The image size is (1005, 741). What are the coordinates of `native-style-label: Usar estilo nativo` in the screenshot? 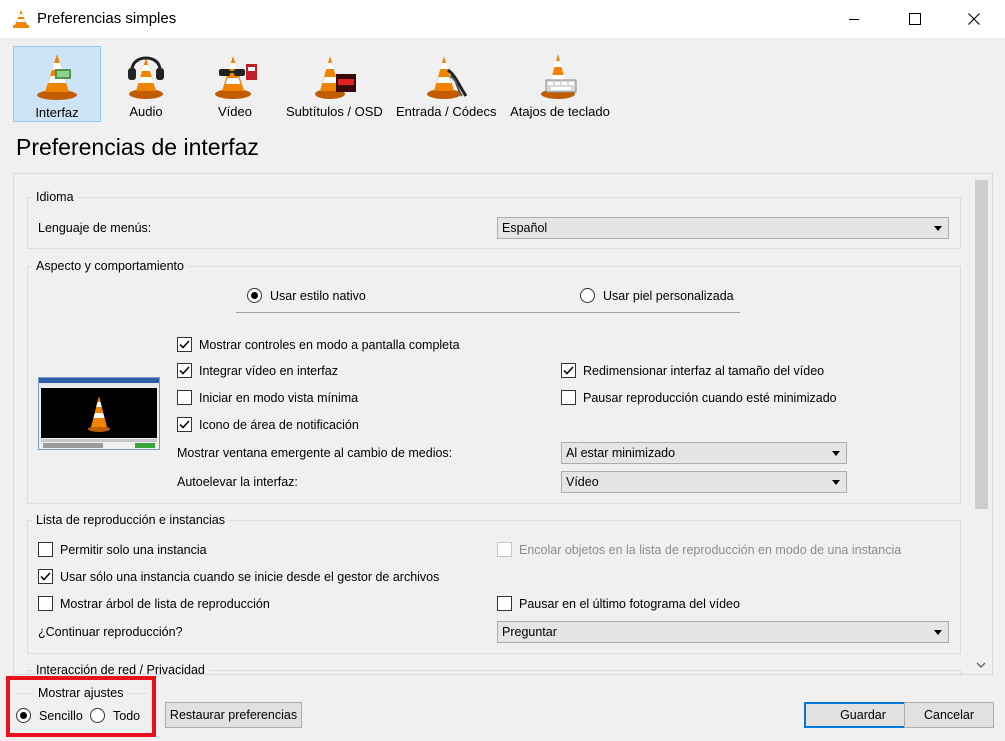 It's located at (318, 296).